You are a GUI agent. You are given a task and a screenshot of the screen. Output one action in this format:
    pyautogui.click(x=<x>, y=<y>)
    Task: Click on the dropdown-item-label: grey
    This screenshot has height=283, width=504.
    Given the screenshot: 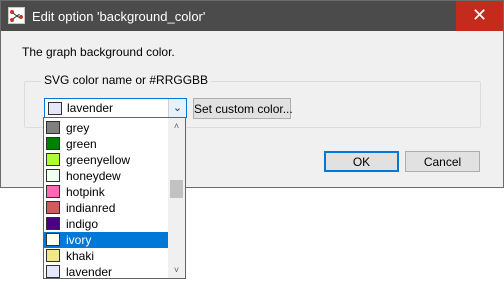 What is the action you would take?
    pyautogui.click(x=78, y=128)
    